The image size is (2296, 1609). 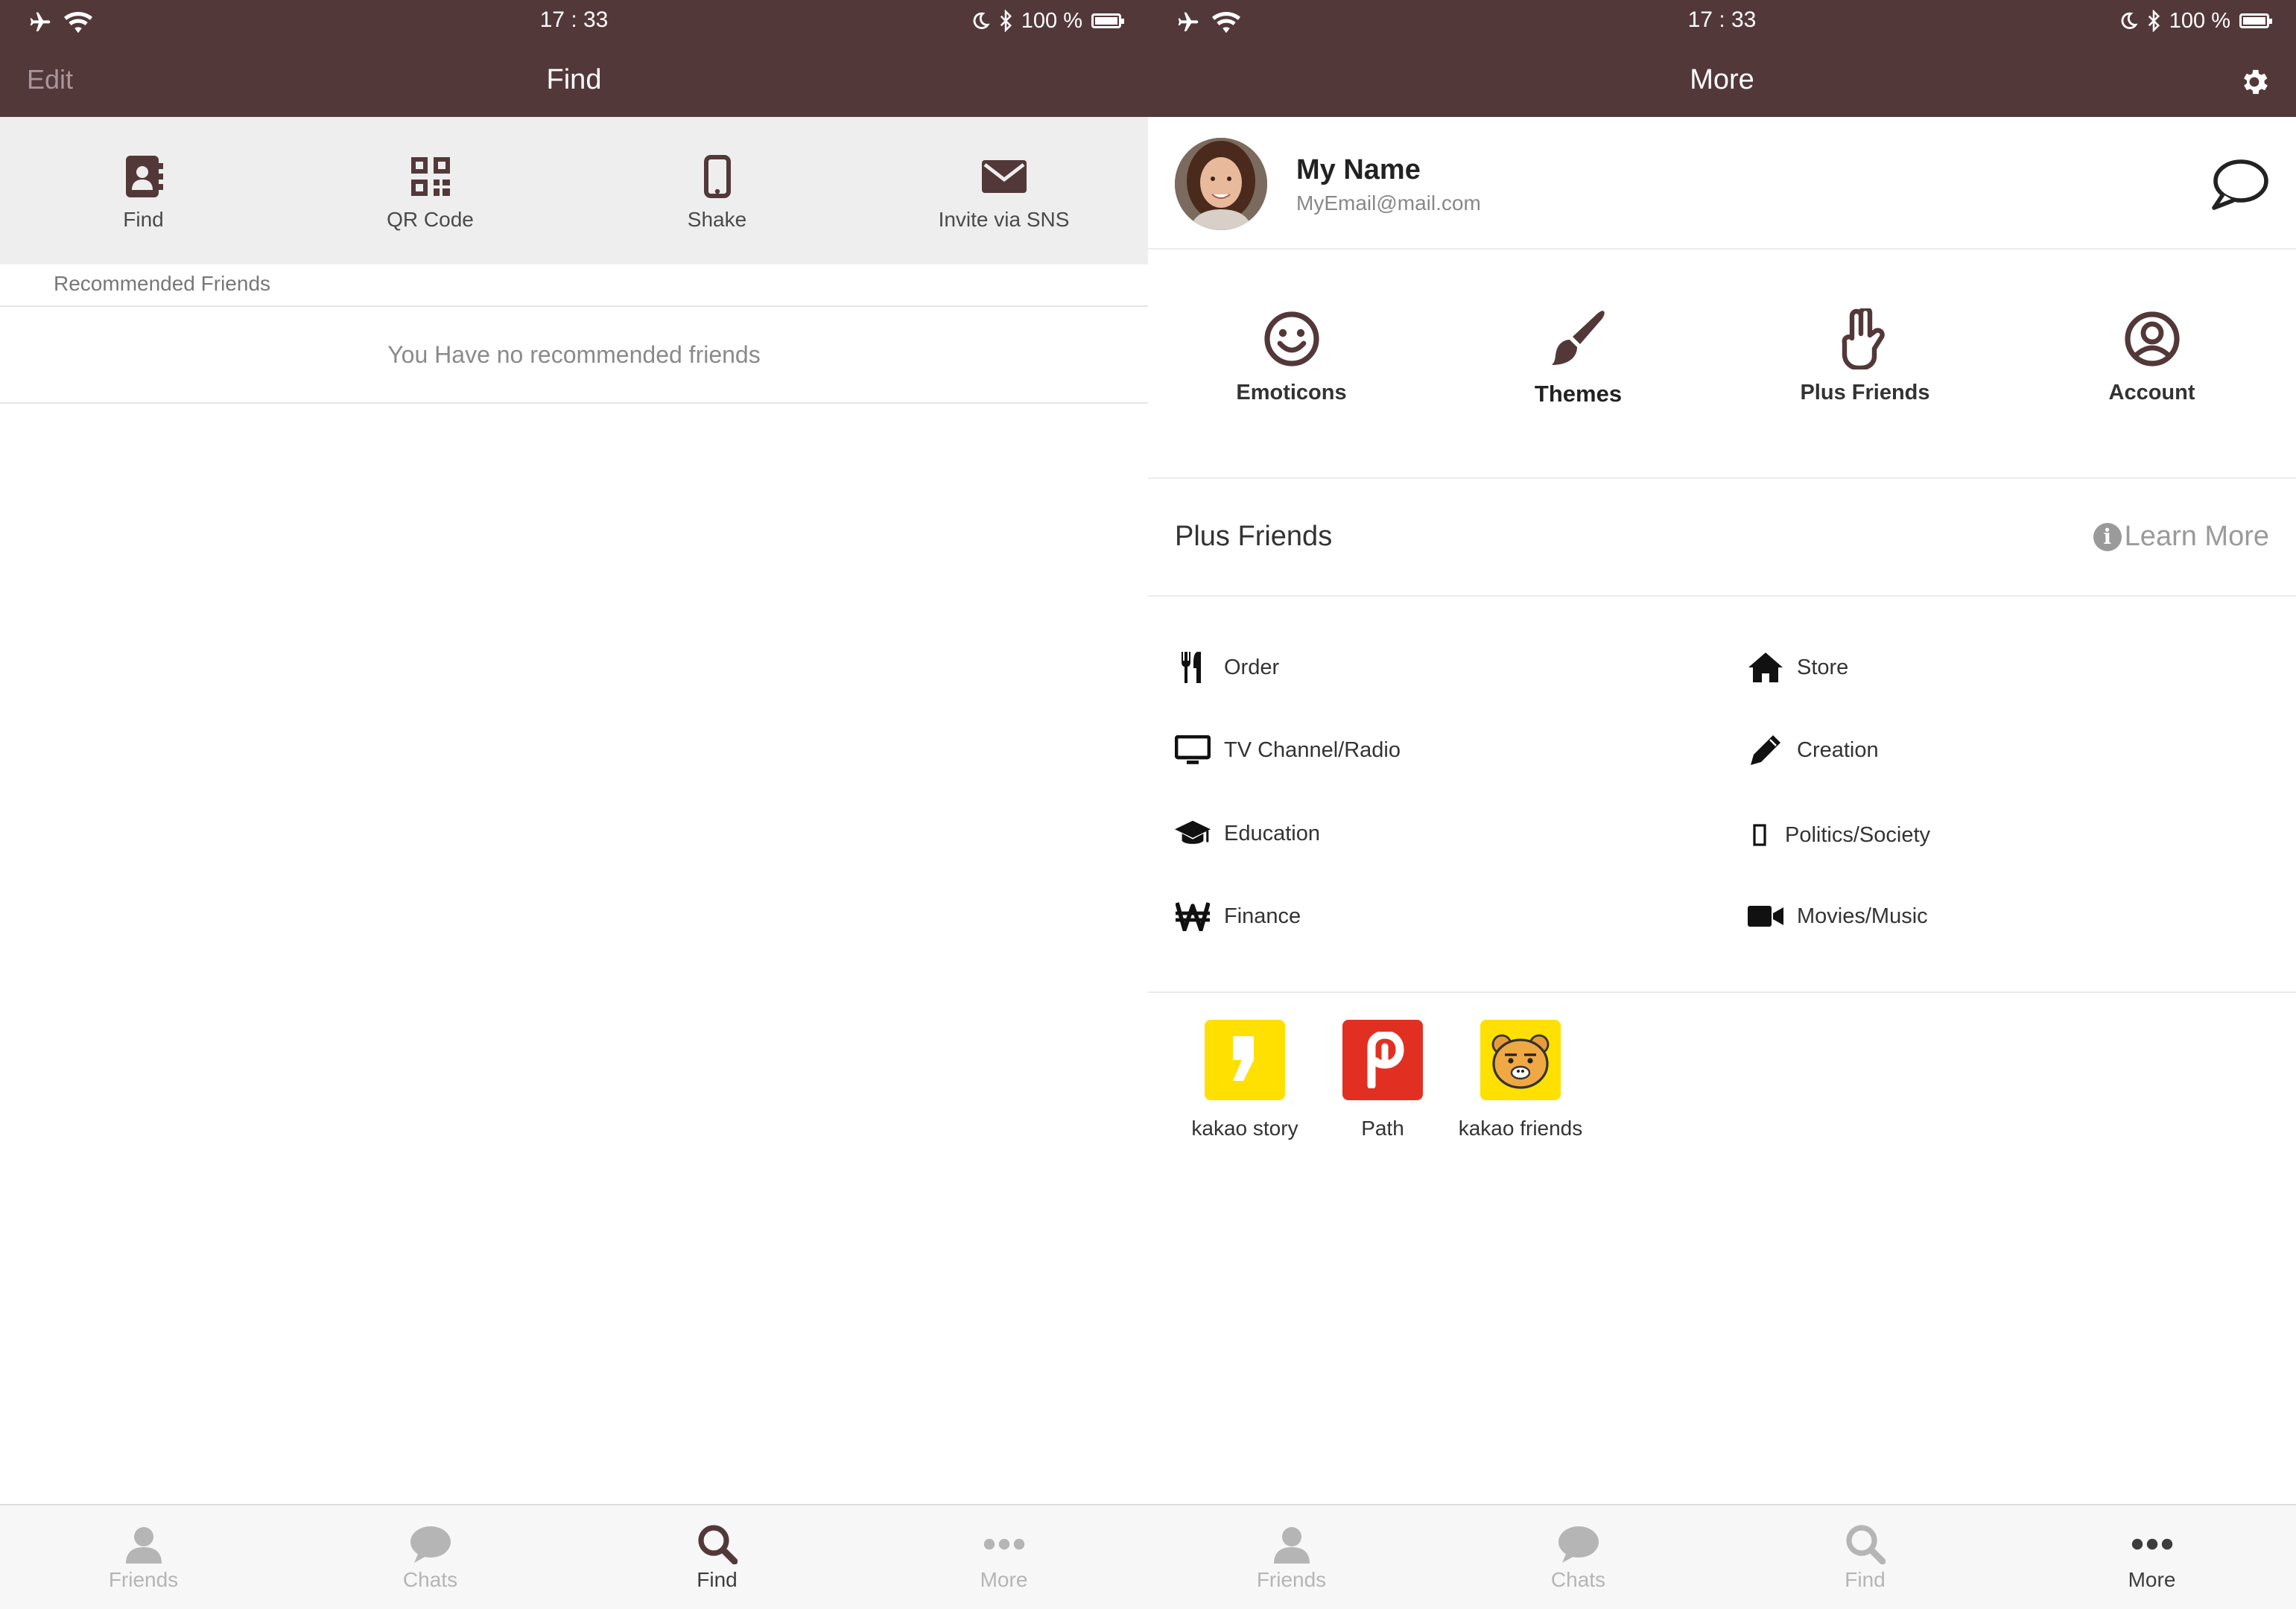 I want to click on kakao-story-icon, so click(x=1245, y=1060).